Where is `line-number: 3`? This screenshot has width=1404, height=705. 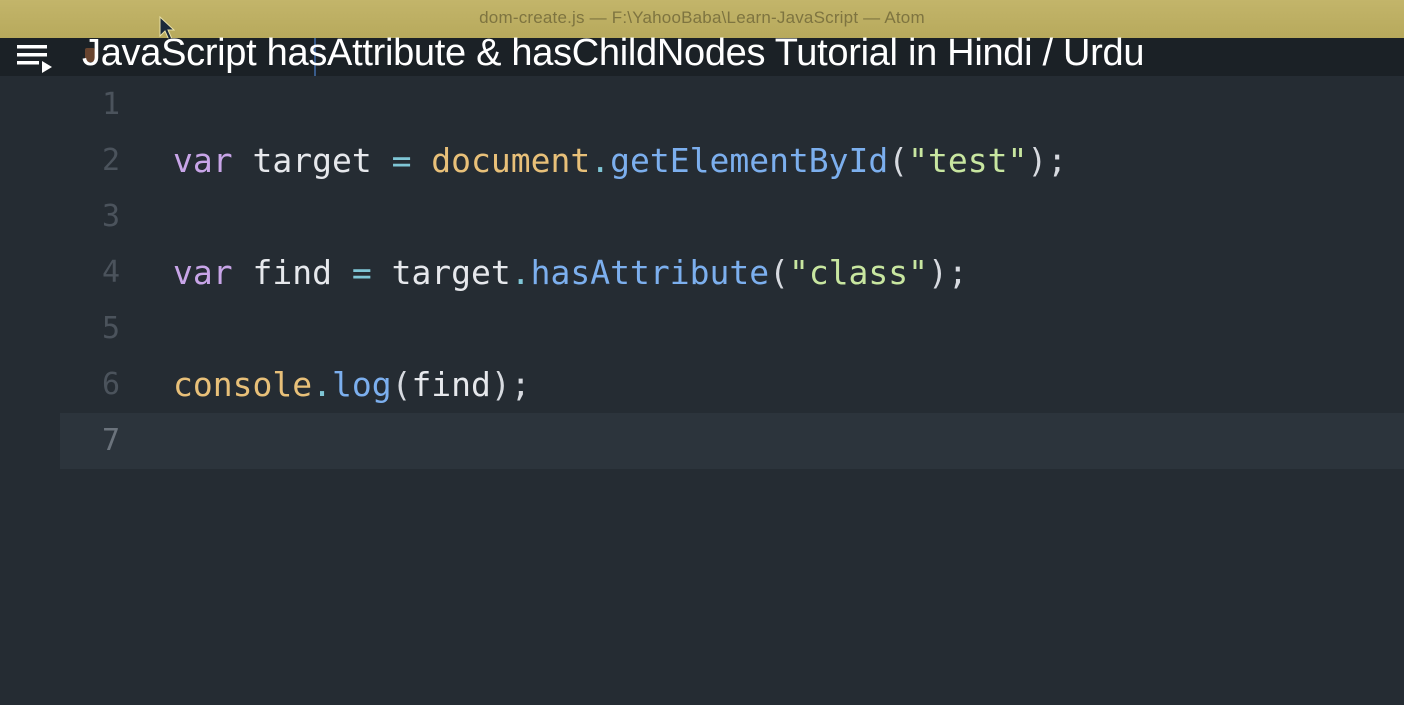 line-number: 3 is located at coordinates (110, 216).